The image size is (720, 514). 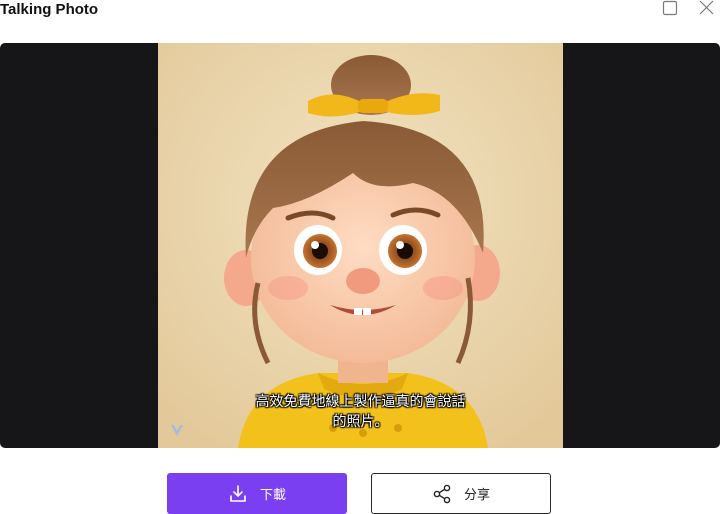 I want to click on download-icon, so click(x=238, y=493).